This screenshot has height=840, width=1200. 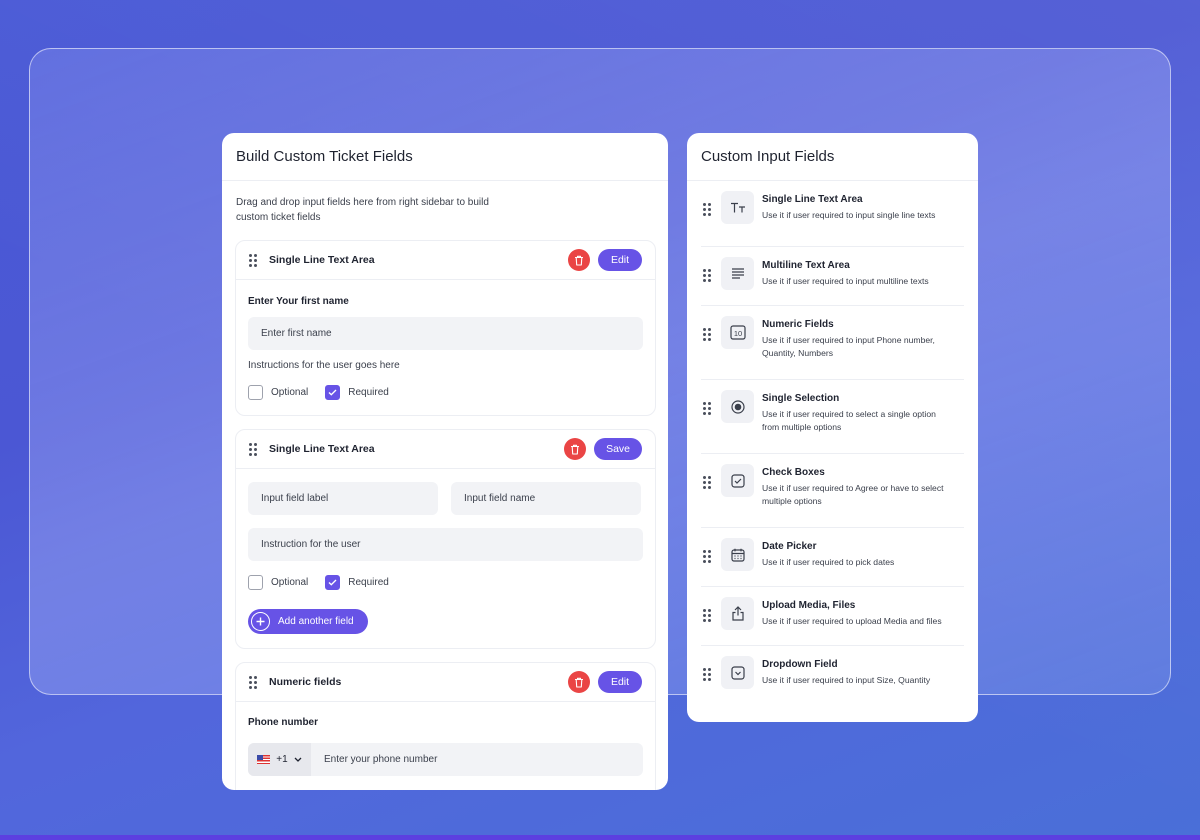 I want to click on number-icon: 10, so click(x=737, y=332).